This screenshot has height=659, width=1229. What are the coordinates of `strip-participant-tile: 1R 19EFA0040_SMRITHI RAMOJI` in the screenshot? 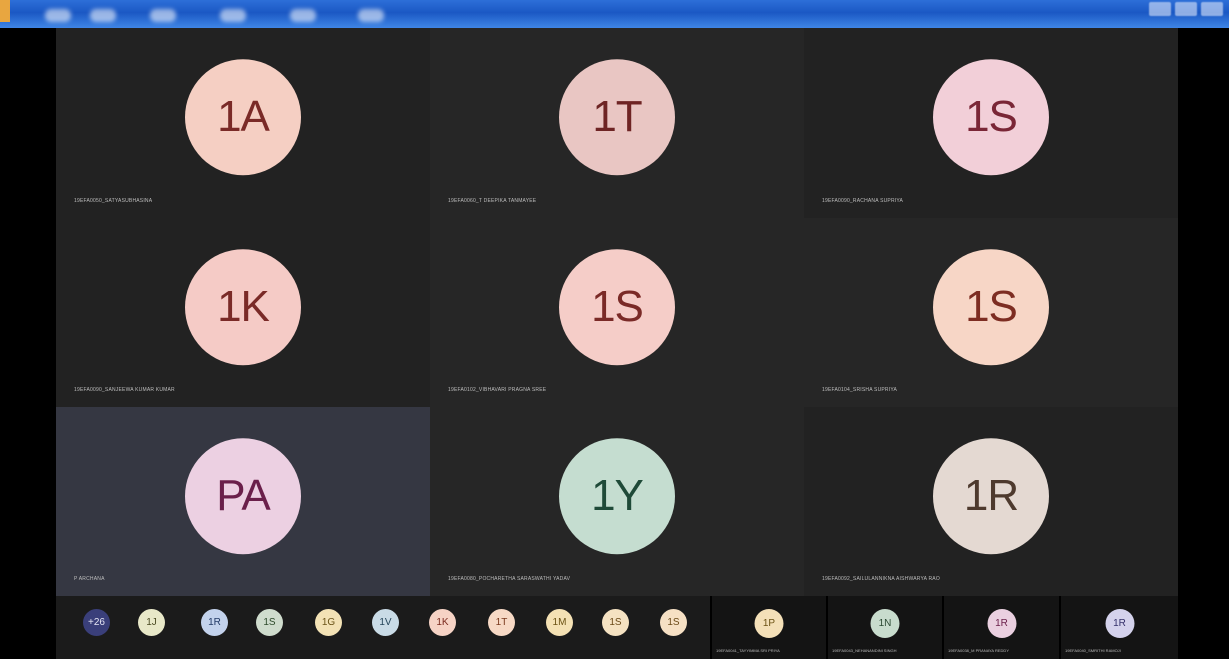 It's located at (1118, 627).